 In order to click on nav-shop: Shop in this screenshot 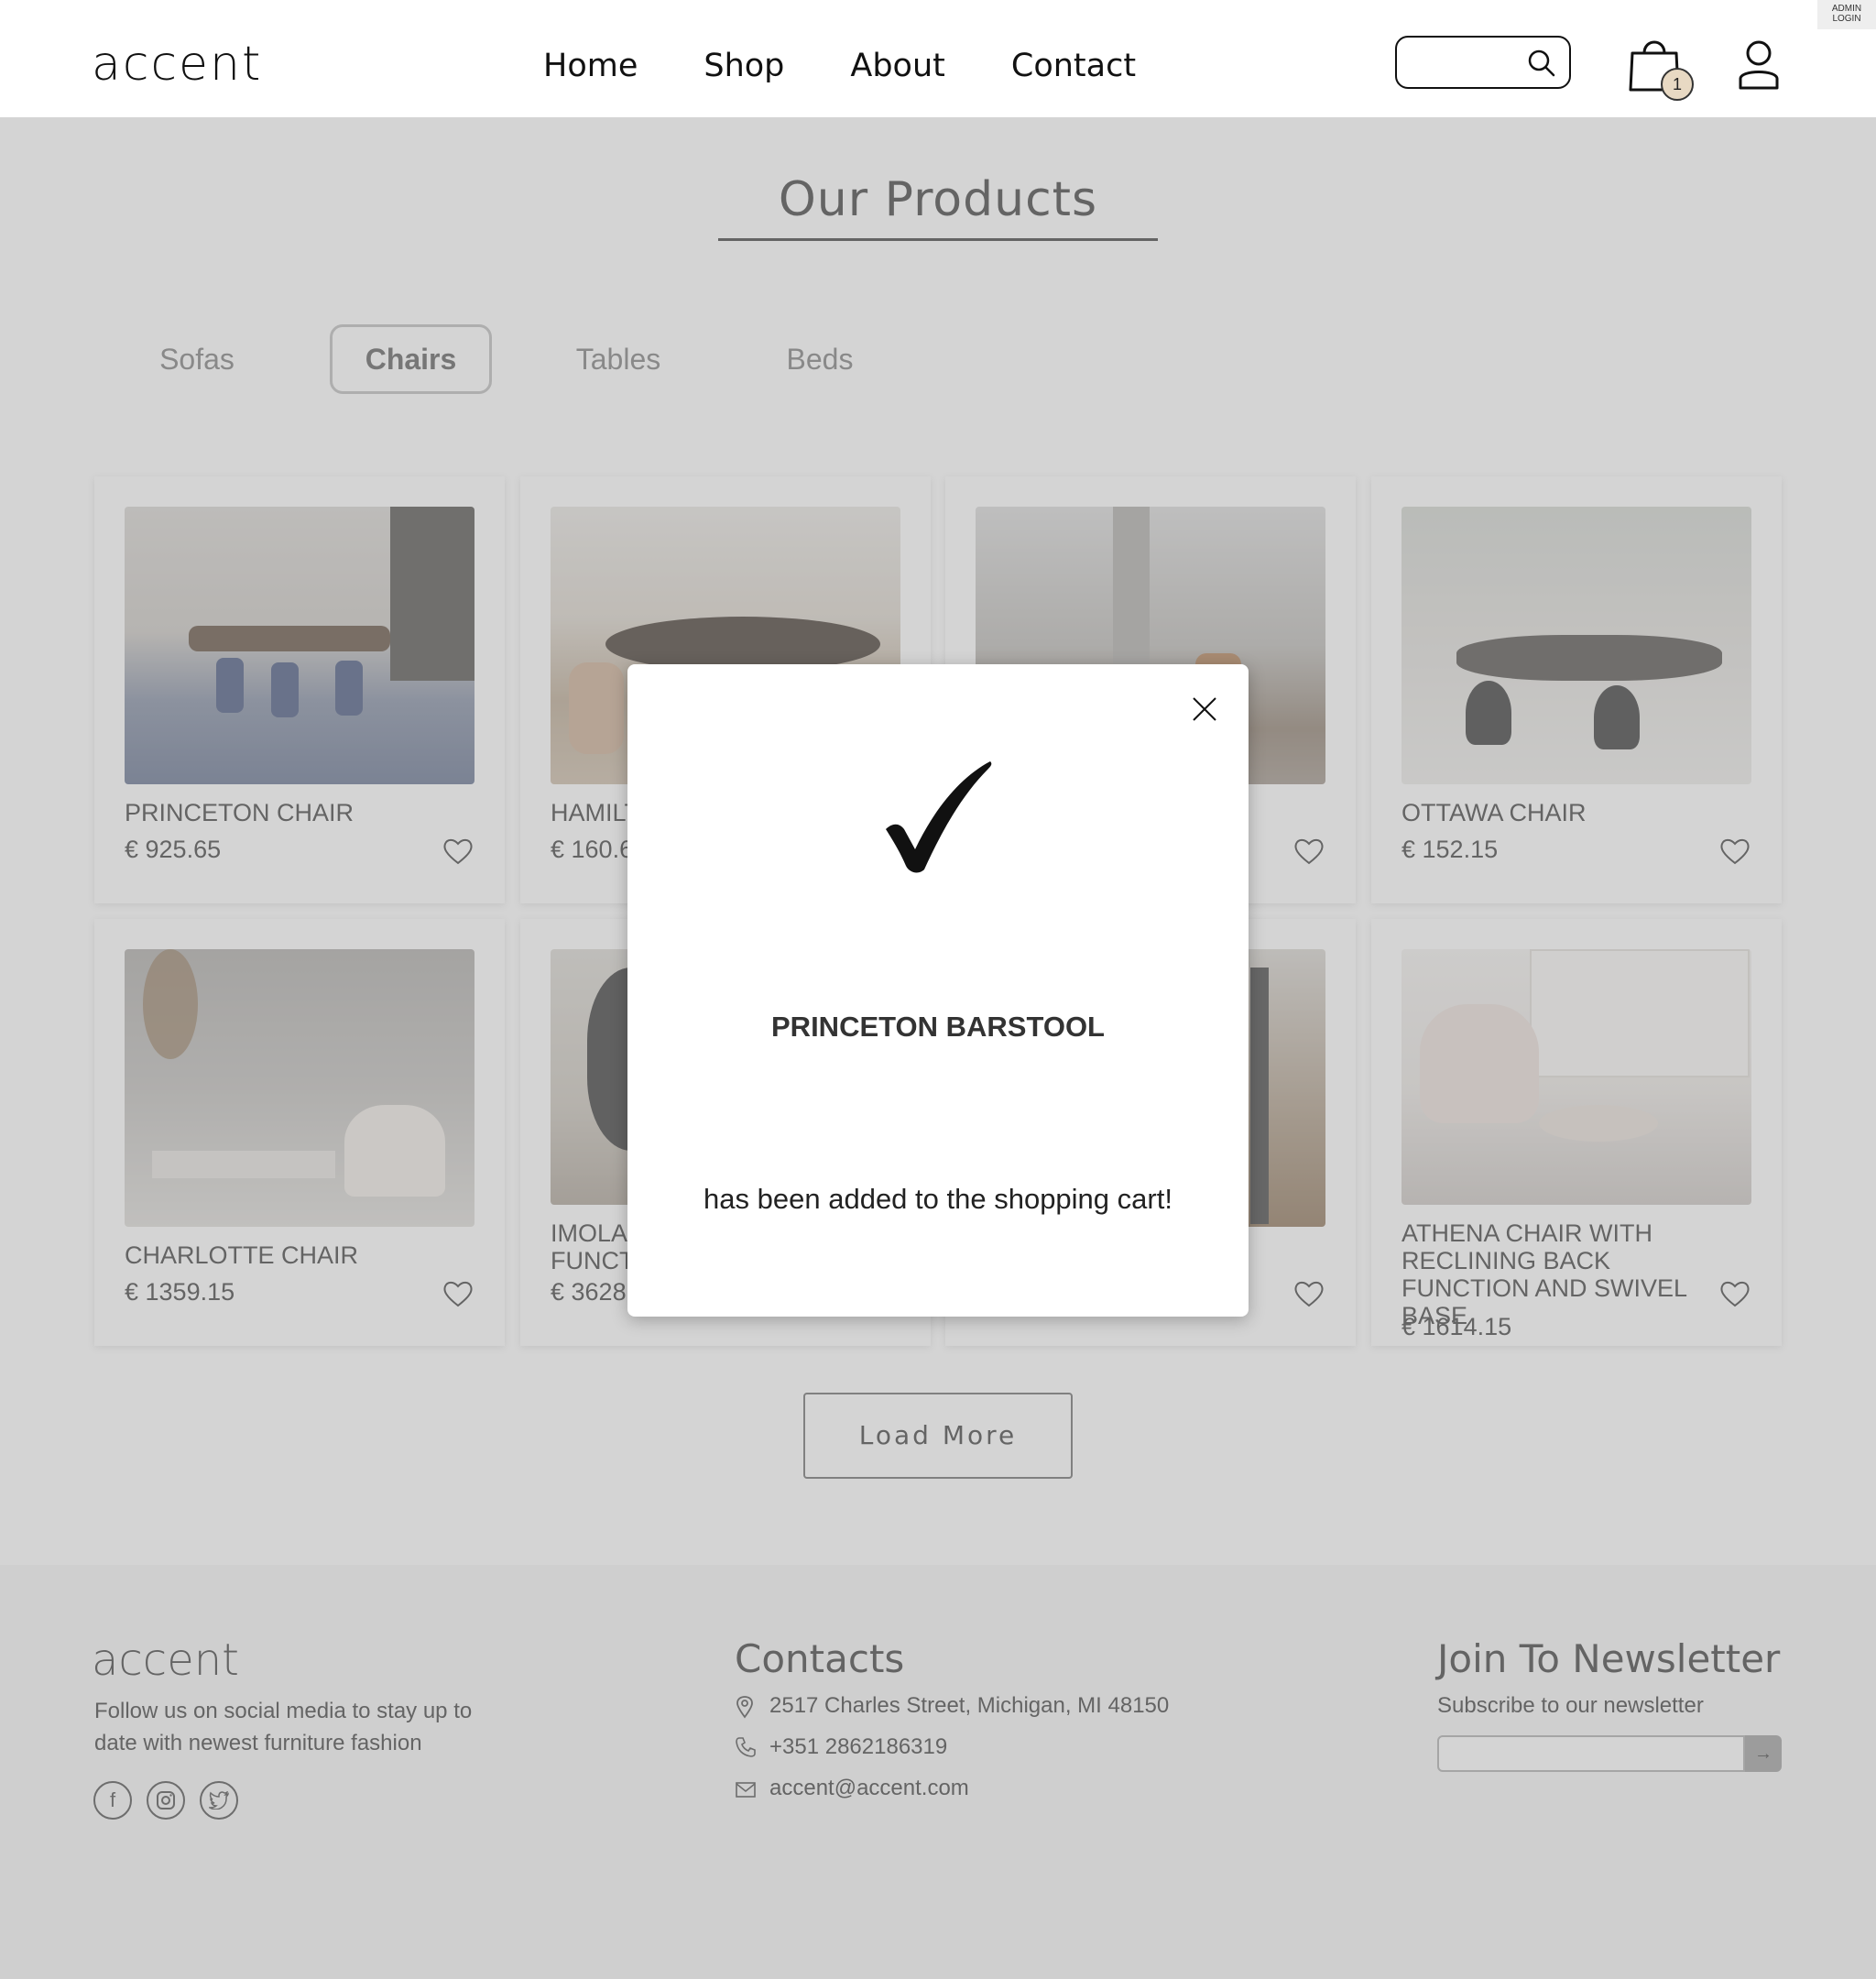, I will do `click(744, 66)`.